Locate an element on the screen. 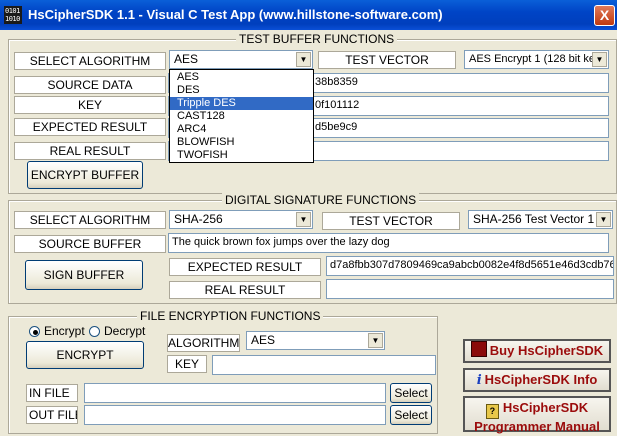  encrypt-file-button: ENCRYPT is located at coordinates (85, 355).